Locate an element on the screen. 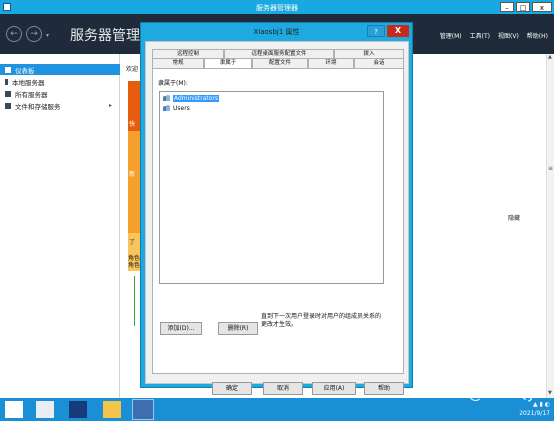  list-item: Users is located at coordinates (176, 108).